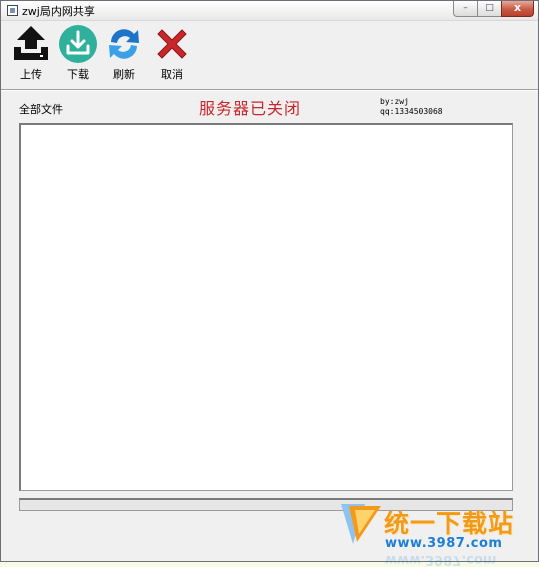 The width and height of the screenshot is (539, 567). Describe the element at coordinates (444, 543) in the screenshot. I see `watermark-url: www.3987.com` at that location.